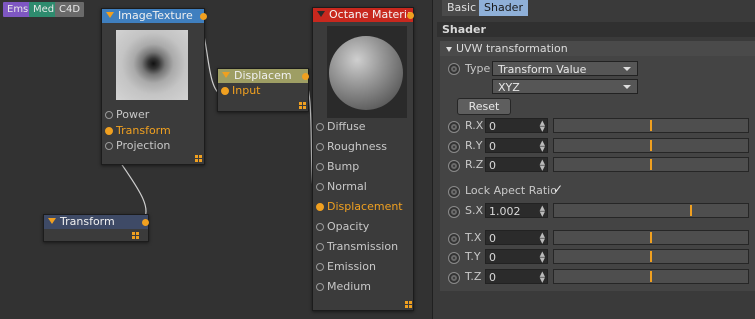  Describe the element at coordinates (320, 207) in the screenshot. I see `port-displacement-socket` at that location.